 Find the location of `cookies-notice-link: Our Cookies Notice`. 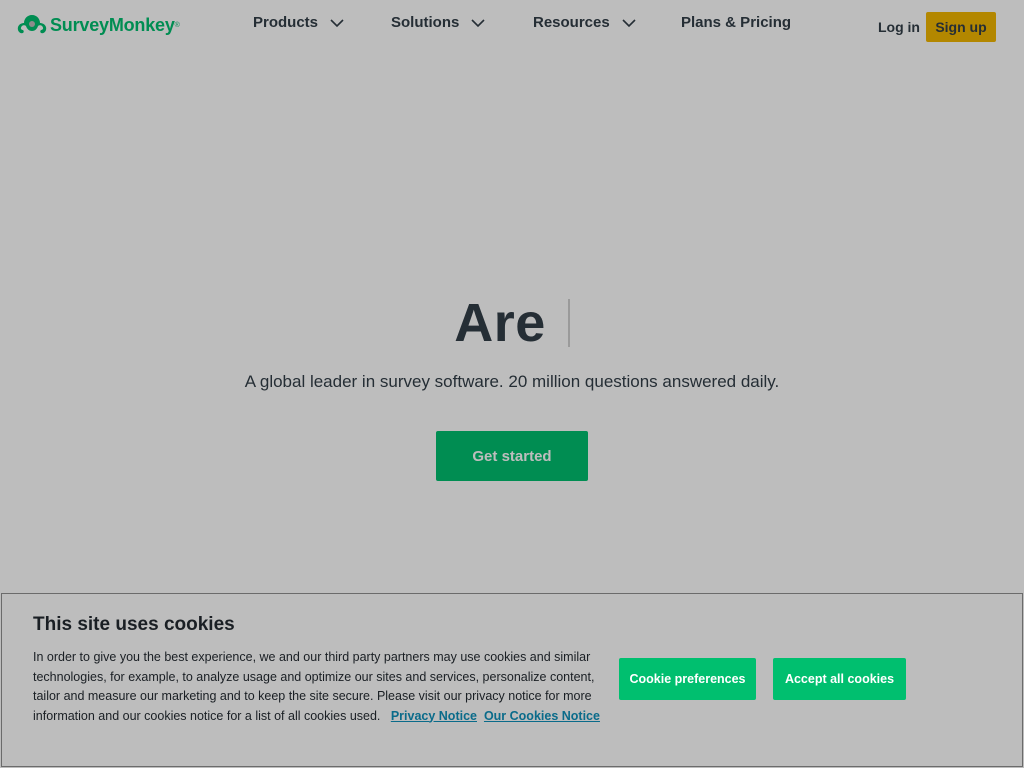

cookies-notice-link: Our Cookies Notice is located at coordinates (542, 716).